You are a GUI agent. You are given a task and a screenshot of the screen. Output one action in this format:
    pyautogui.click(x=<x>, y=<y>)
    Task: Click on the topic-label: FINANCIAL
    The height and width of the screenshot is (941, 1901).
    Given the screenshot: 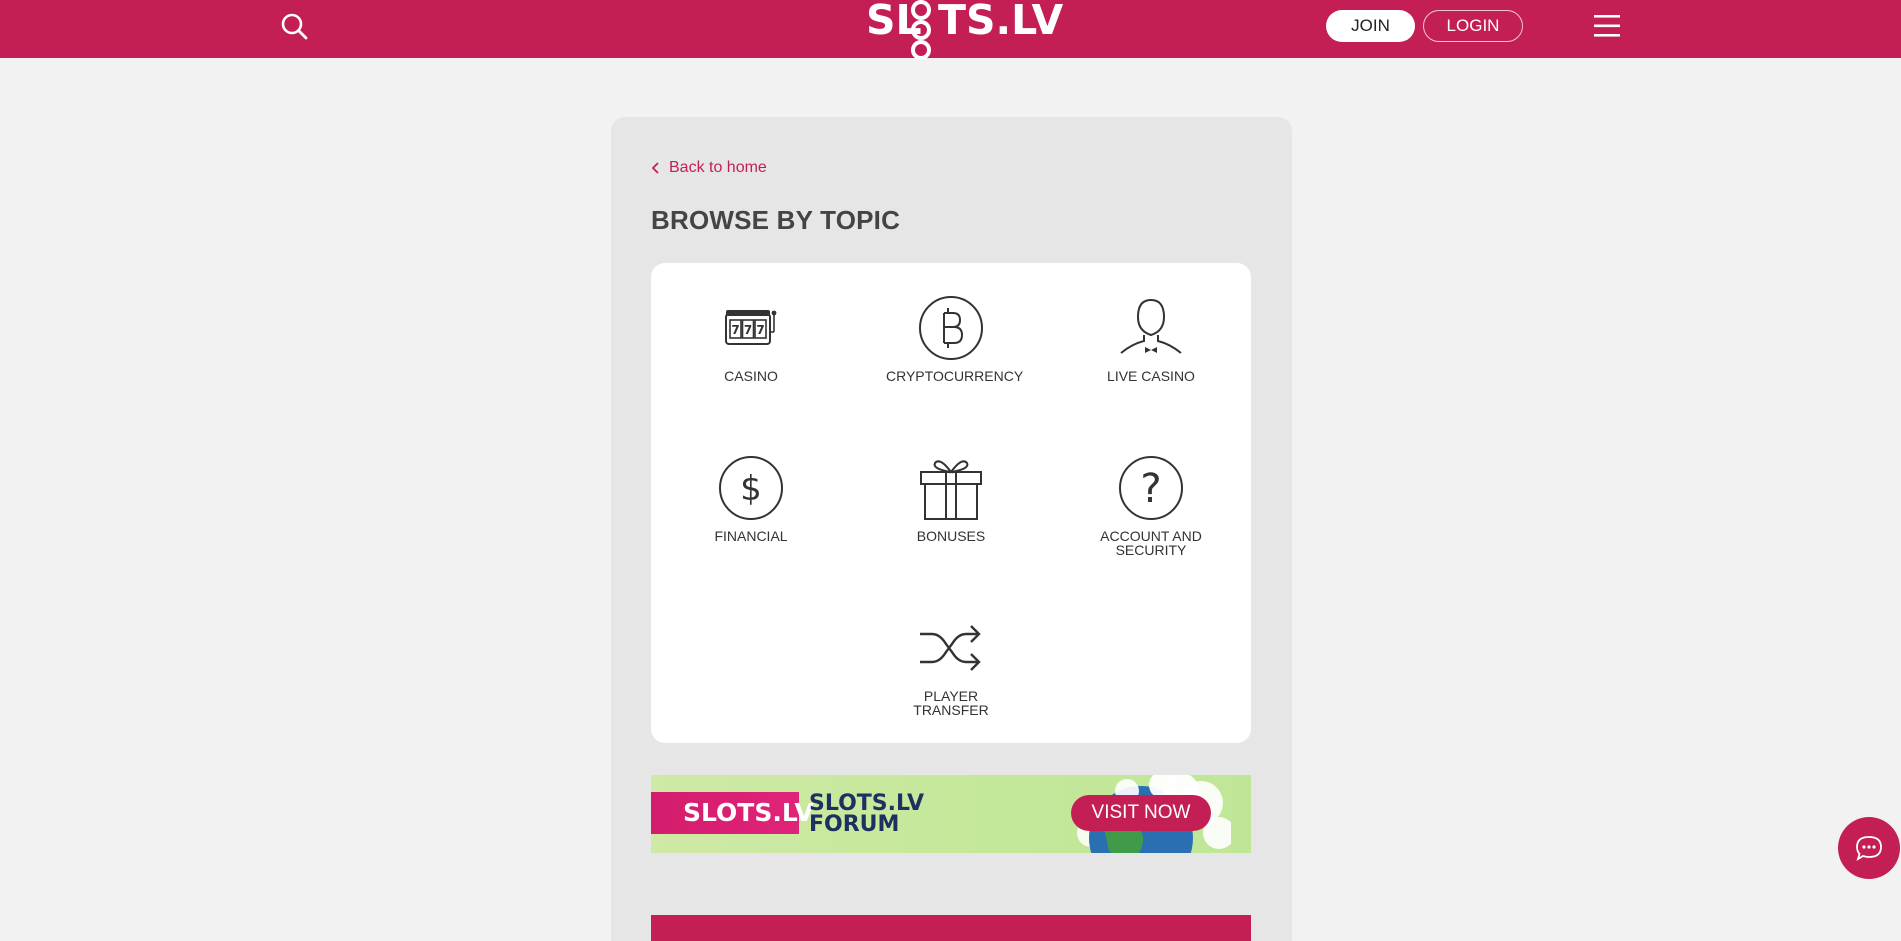 What is the action you would take?
    pyautogui.click(x=751, y=536)
    